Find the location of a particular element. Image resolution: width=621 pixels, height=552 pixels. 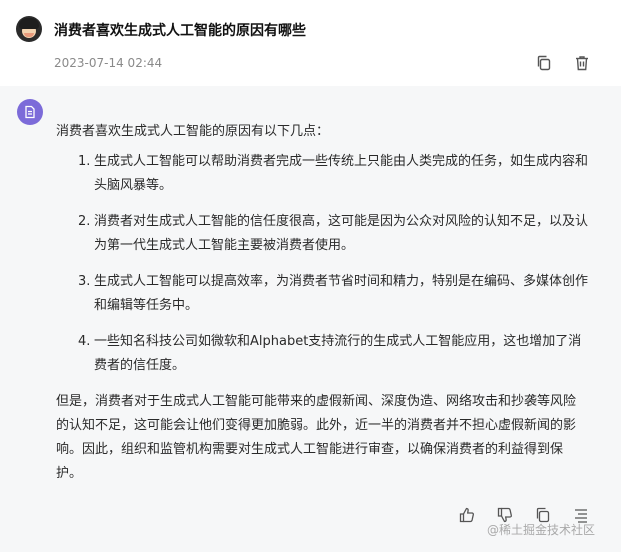

assistant-avatar is located at coordinates (30, 112).